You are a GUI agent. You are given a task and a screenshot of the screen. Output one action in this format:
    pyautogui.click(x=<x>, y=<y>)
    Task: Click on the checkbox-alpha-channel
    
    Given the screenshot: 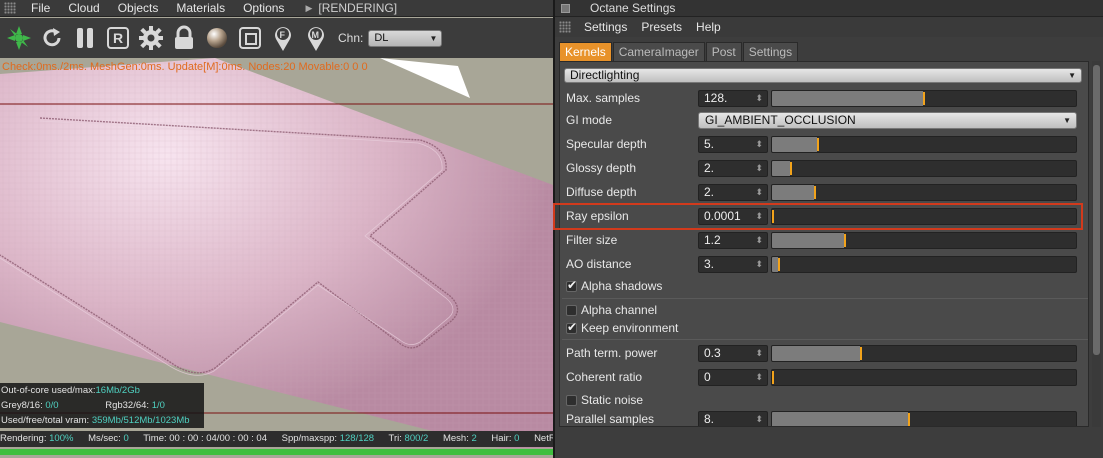 What is the action you would take?
    pyautogui.click(x=571, y=310)
    